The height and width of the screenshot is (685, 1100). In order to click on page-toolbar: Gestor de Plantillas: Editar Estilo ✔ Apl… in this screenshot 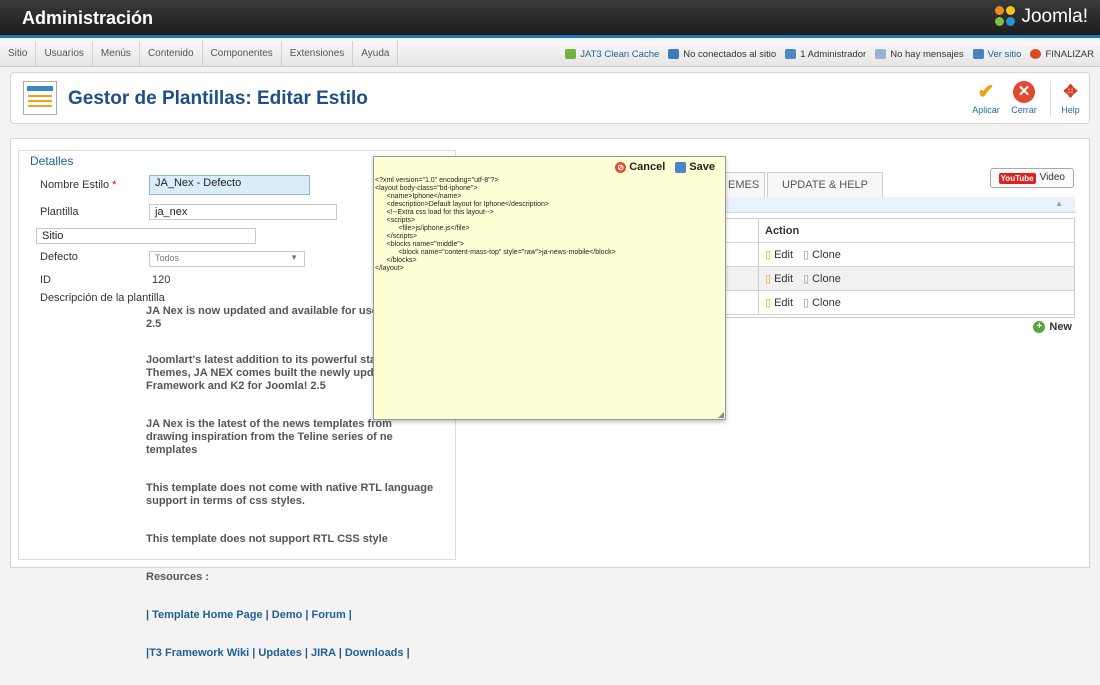, I will do `click(550, 98)`.